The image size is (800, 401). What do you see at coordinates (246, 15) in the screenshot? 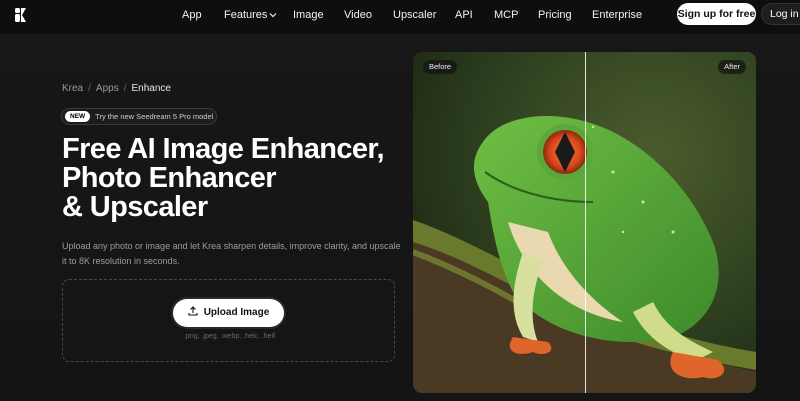
I see `nav-link-features-label: Features` at bounding box center [246, 15].